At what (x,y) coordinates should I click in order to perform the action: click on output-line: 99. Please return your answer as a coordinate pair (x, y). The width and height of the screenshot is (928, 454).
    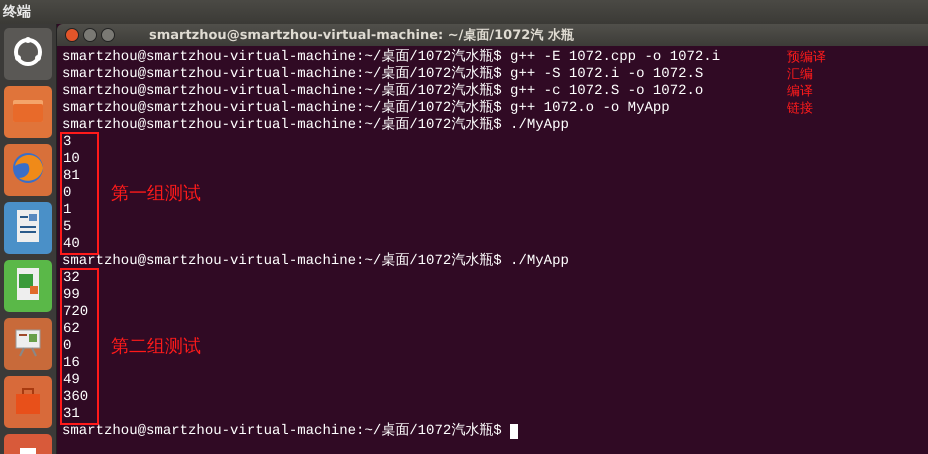
    Looking at the image, I should click on (72, 295).